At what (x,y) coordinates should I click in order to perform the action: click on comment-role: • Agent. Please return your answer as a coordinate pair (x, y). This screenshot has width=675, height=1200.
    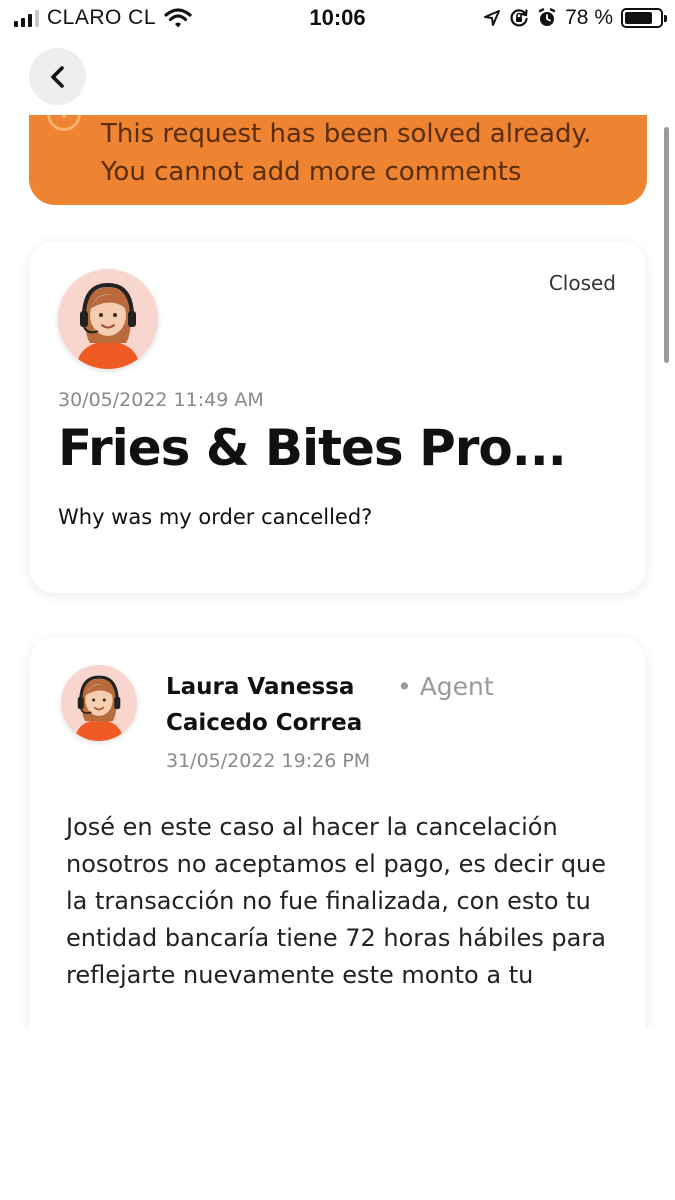
    Looking at the image, I should click on (445, 686).